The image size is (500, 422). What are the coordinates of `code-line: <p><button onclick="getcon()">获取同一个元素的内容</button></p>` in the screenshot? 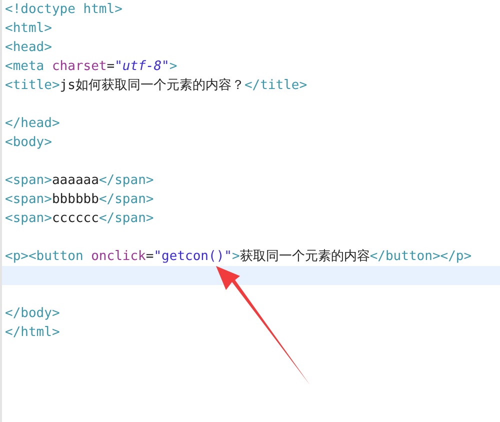 It's located at (238, 257).